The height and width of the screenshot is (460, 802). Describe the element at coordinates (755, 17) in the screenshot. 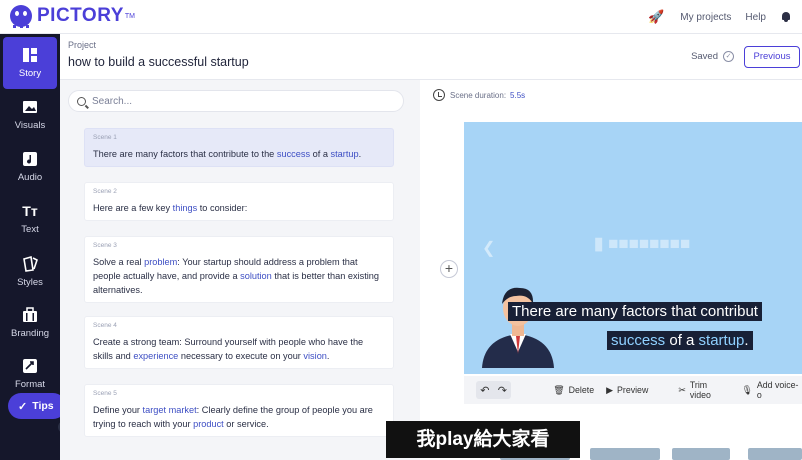

I see `help-link: Help` at that location.